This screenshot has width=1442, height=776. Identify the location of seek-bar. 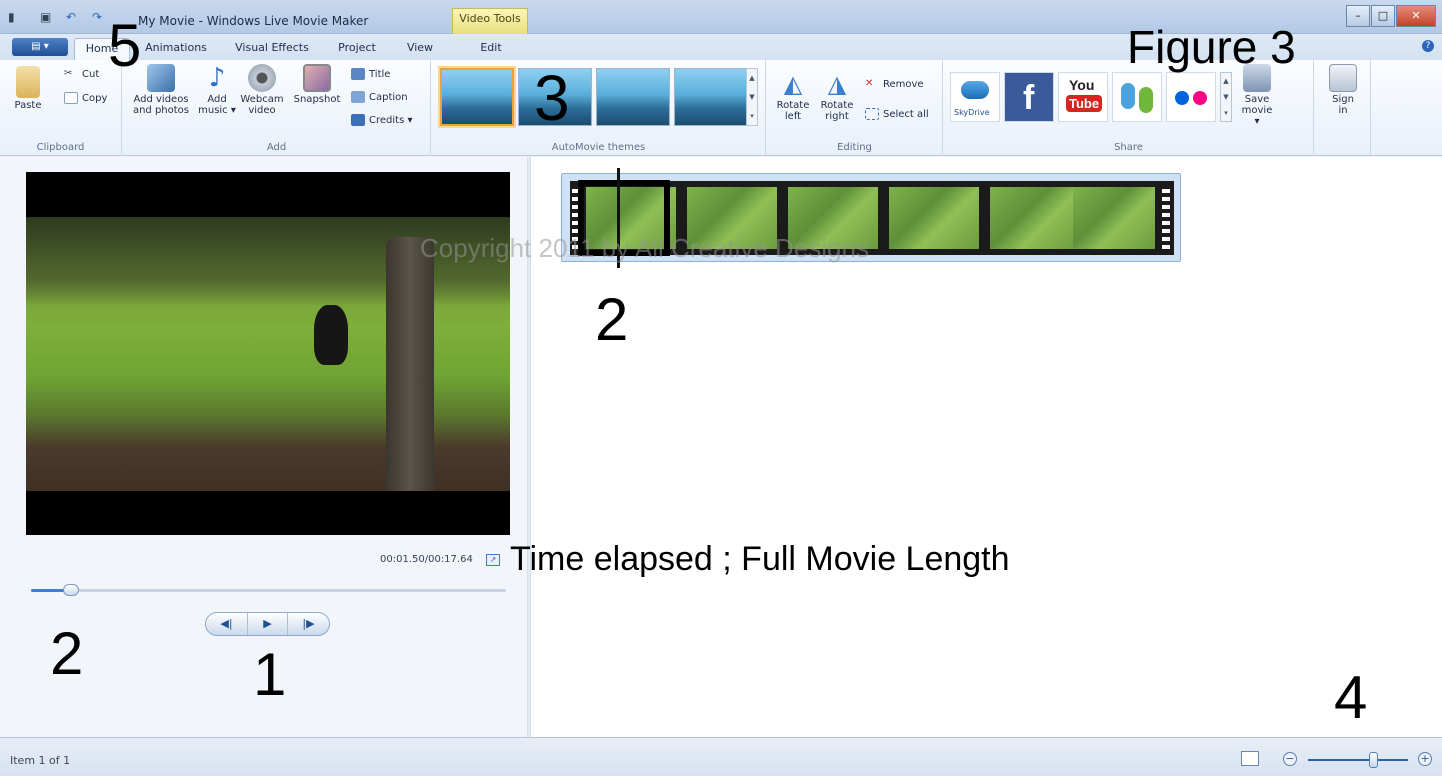
(268, 590).